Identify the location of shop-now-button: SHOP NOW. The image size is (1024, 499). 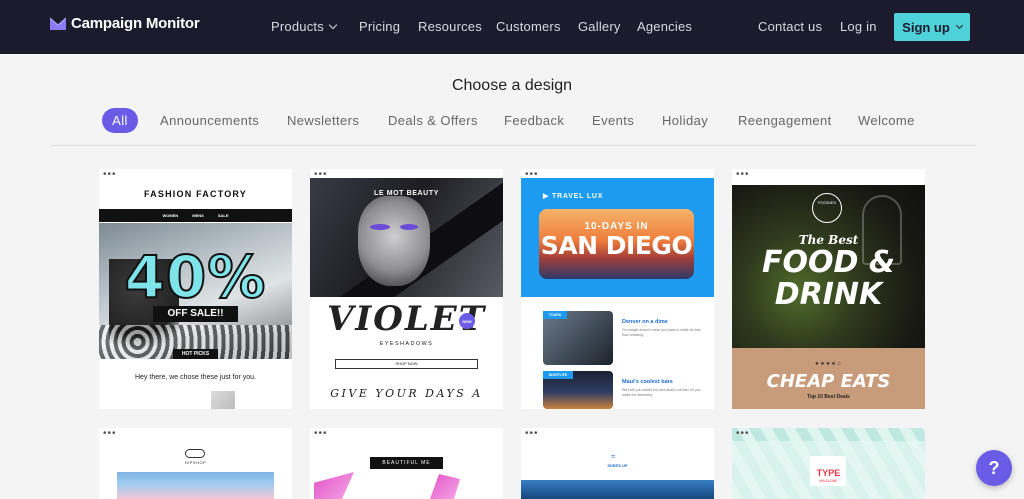
(406, 364).